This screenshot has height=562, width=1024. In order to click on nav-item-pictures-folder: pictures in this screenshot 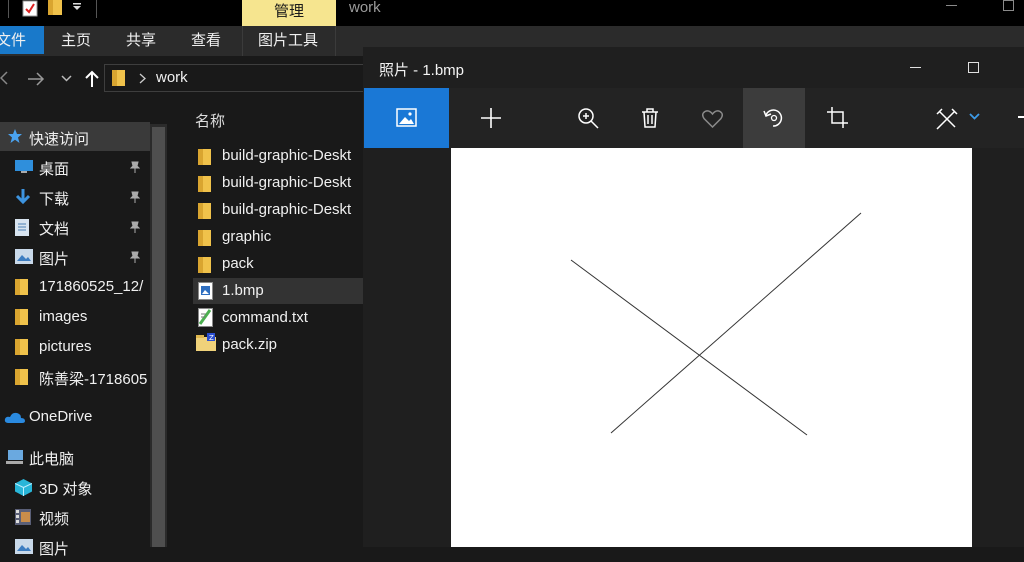, I will do `click(75, 347)`.